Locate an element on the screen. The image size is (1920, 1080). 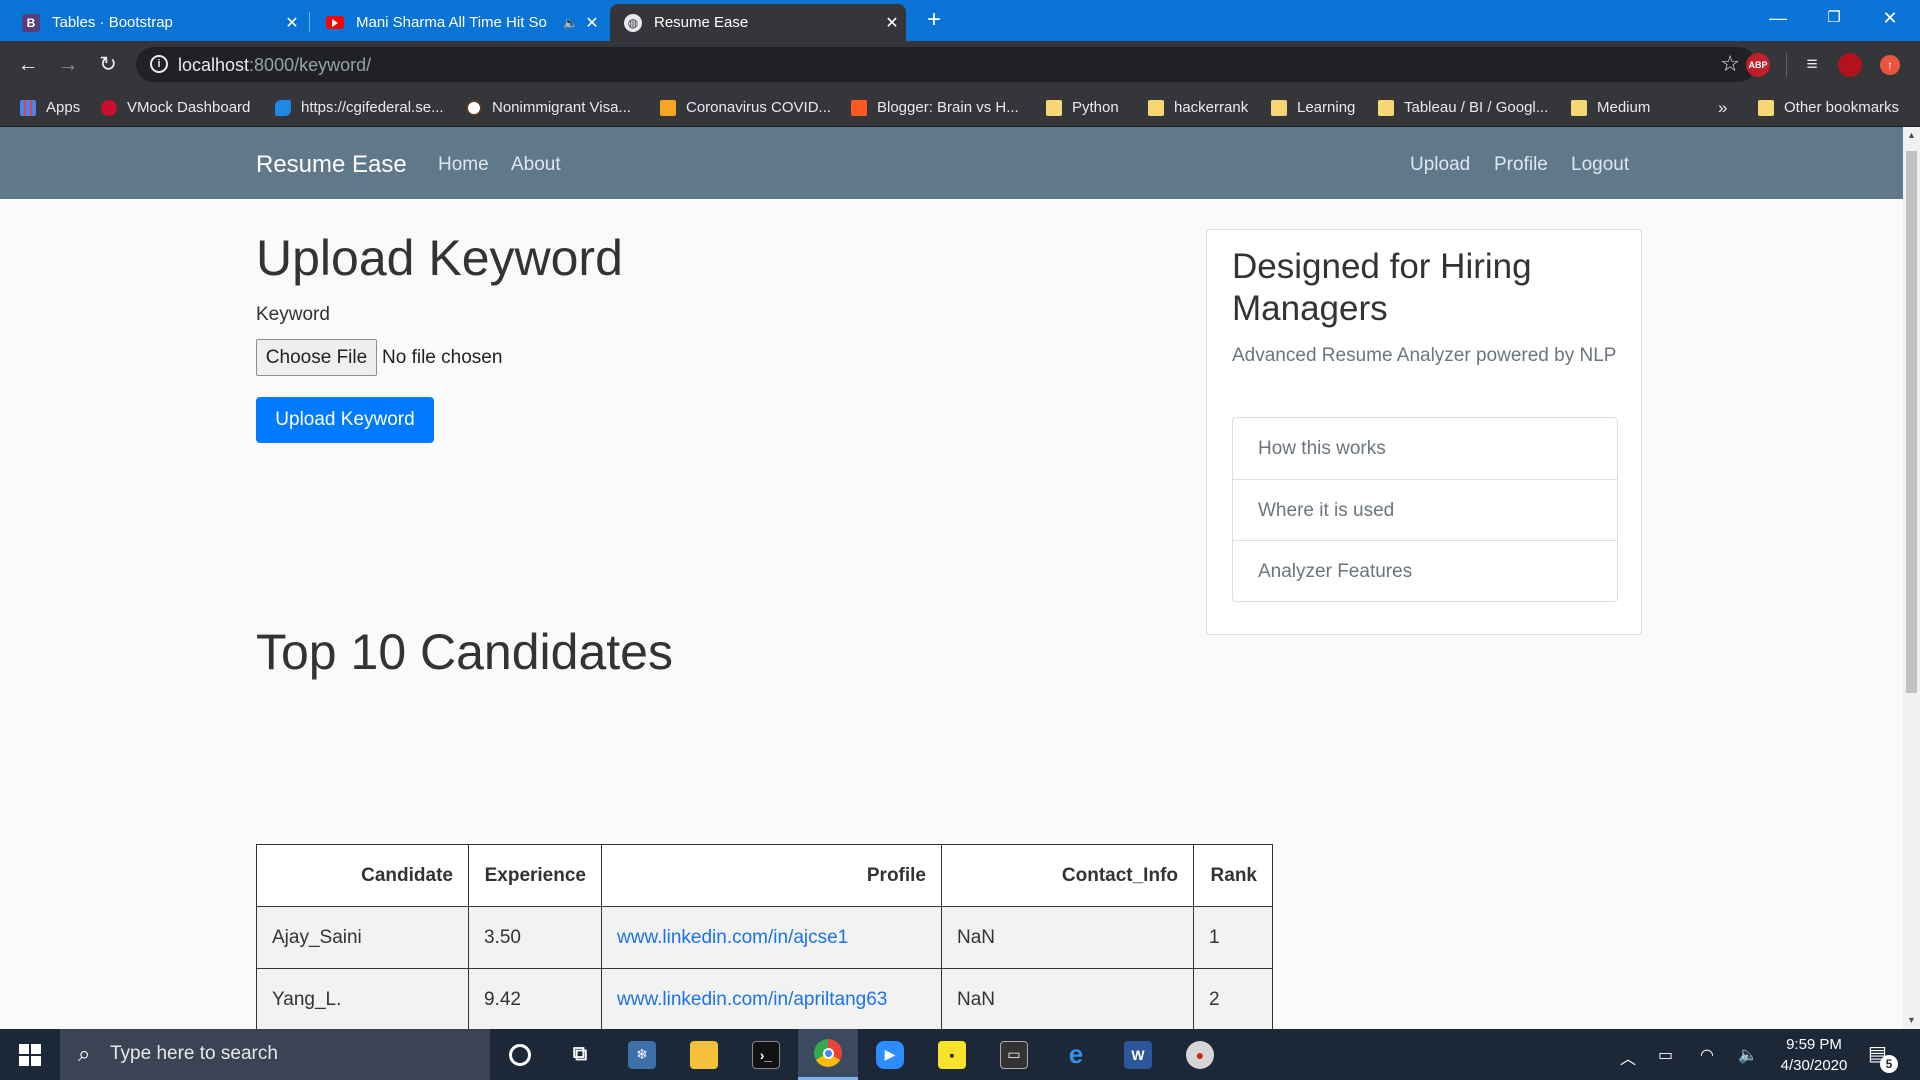
bookmark-other: Other bookmarks is located at coordinates (1828, 107).